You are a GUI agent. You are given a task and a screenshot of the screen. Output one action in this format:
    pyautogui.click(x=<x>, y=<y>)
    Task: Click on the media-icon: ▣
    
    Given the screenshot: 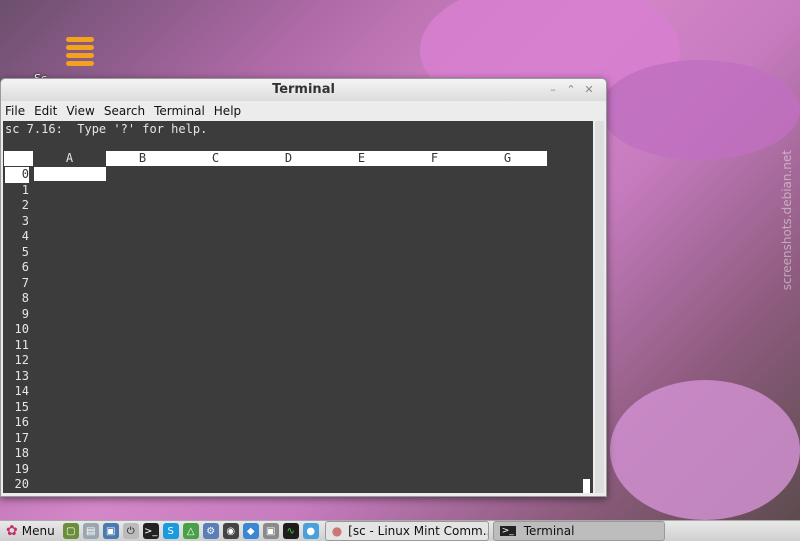 What is the action you would take?
    pyautogui.click(x=270, y=531)
    